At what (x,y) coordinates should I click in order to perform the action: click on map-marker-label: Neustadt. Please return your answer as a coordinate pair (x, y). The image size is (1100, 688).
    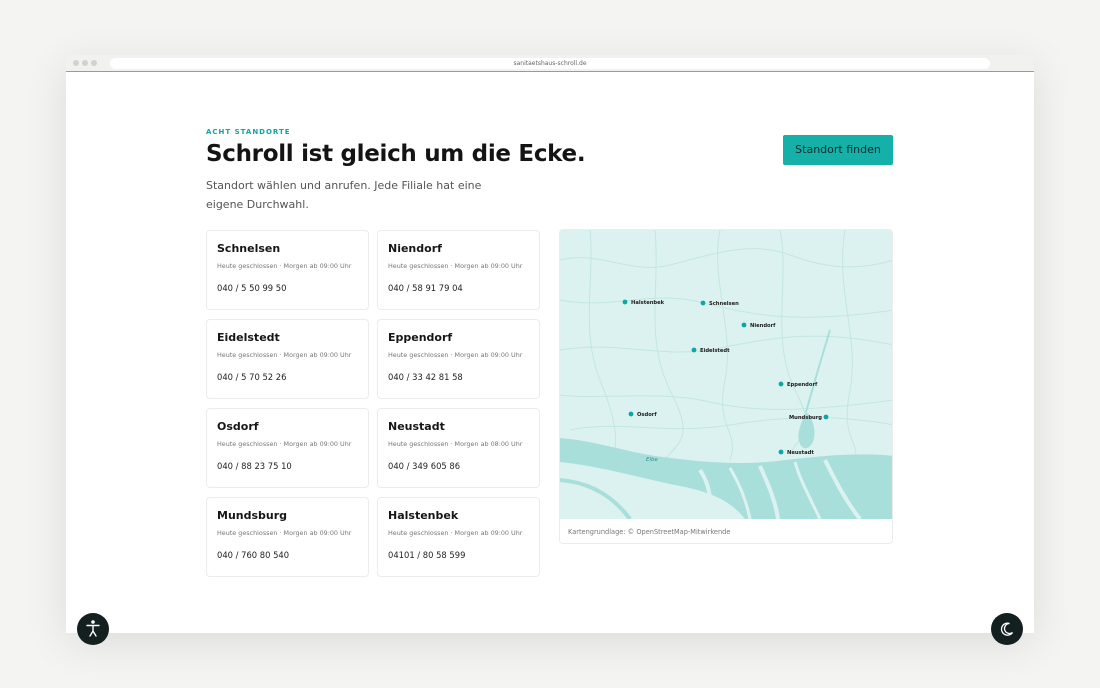
    Looking at the image, I should click on (800, 453).